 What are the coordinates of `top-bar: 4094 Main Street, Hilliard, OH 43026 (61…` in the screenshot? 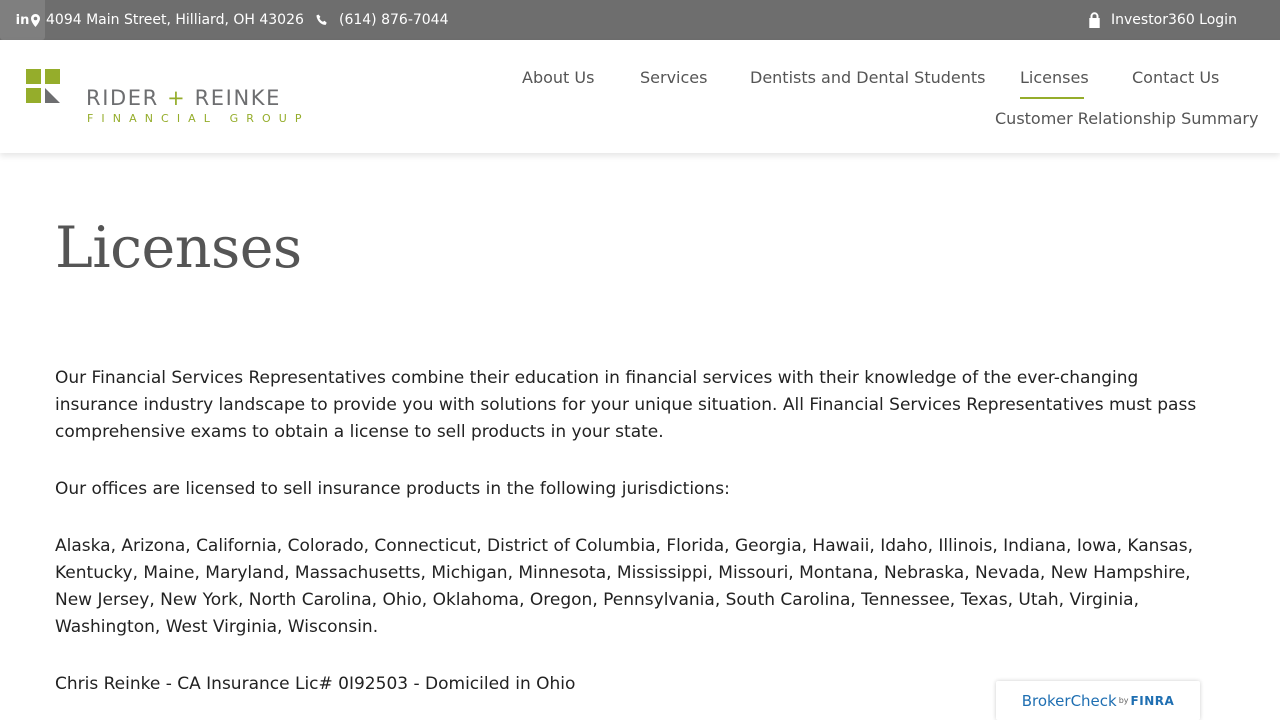 It's located at (640, 40).